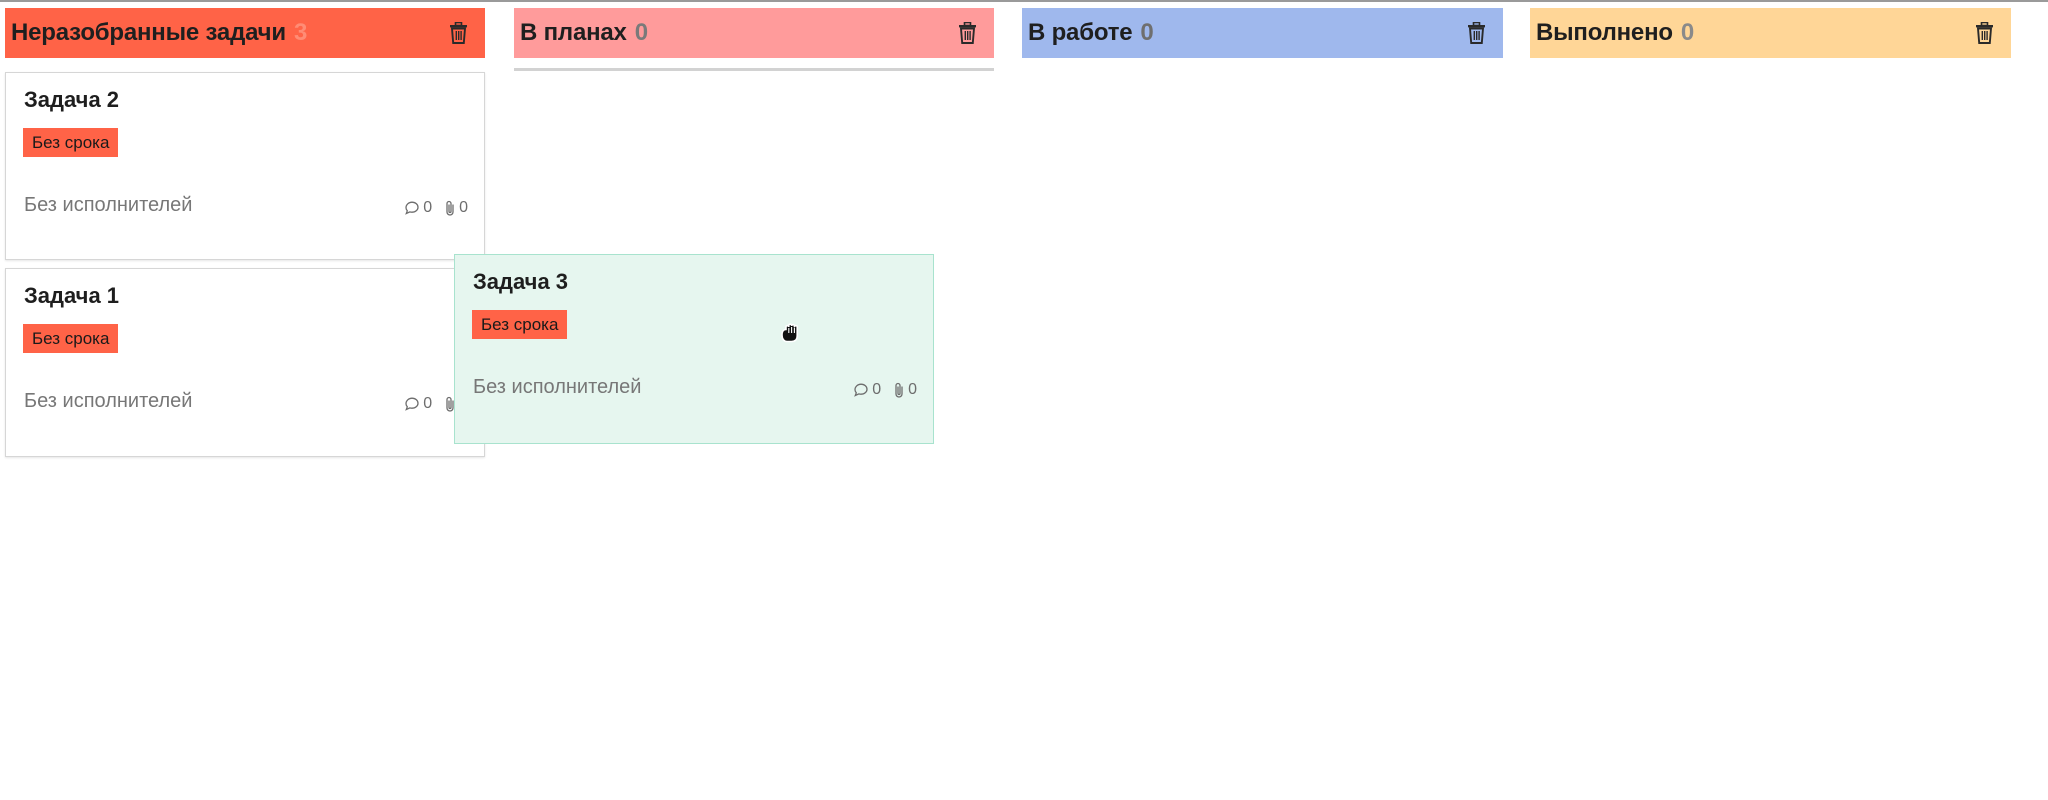 The height and width of the screenshot is (800, 2048). I want to click on column-title-group: В работе 0, so click(1091, 33).